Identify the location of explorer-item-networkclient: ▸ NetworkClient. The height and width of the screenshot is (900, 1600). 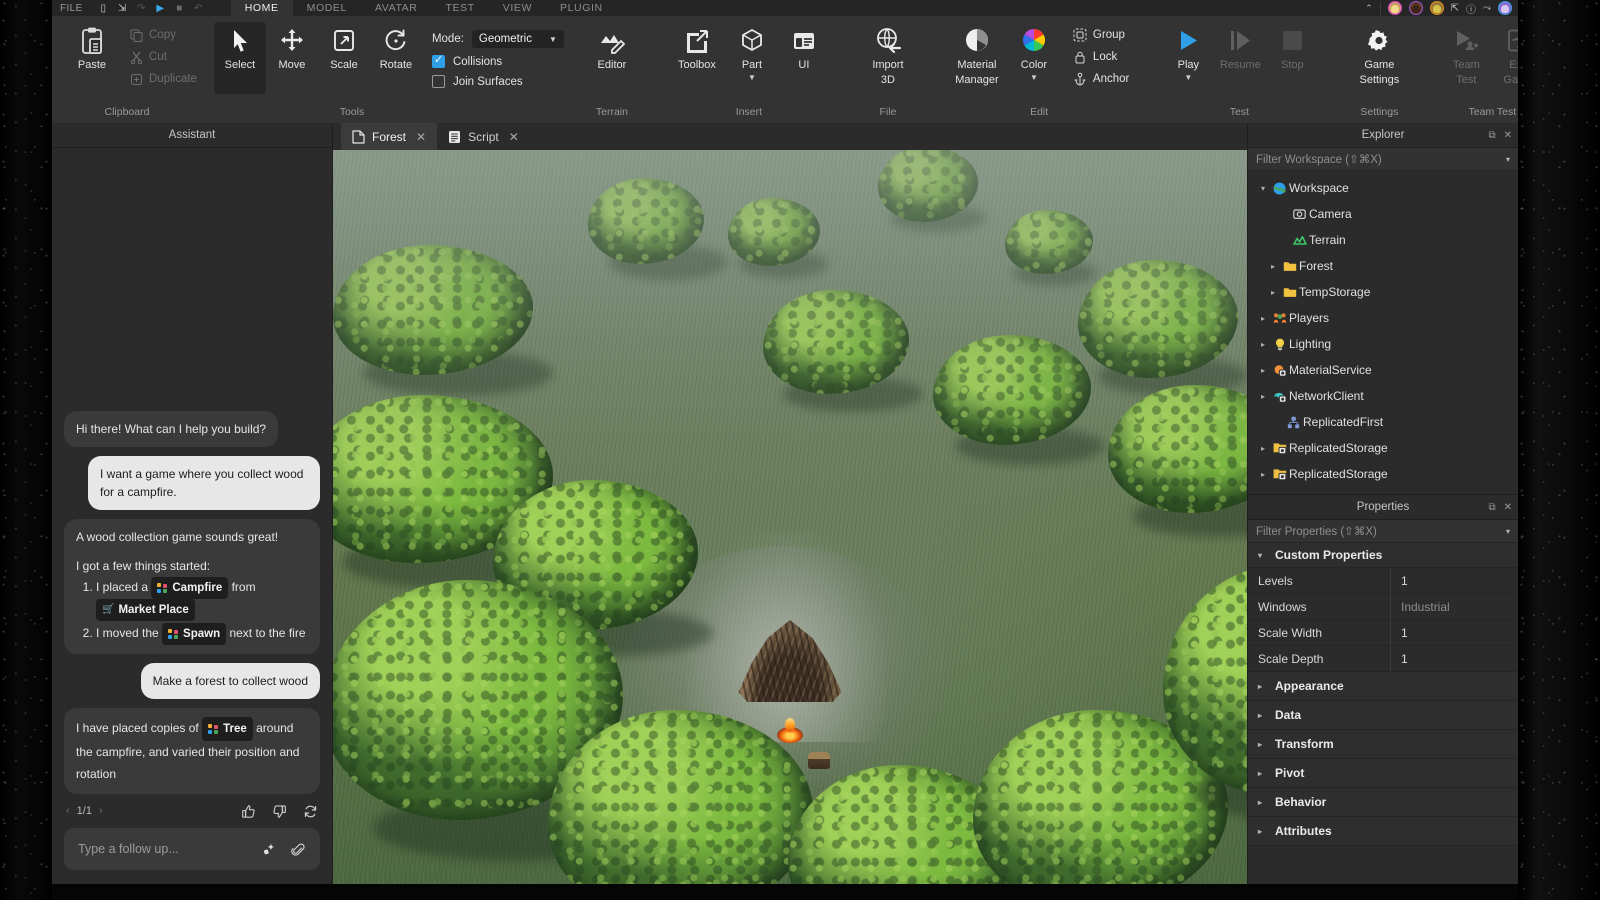
(1383, 396).